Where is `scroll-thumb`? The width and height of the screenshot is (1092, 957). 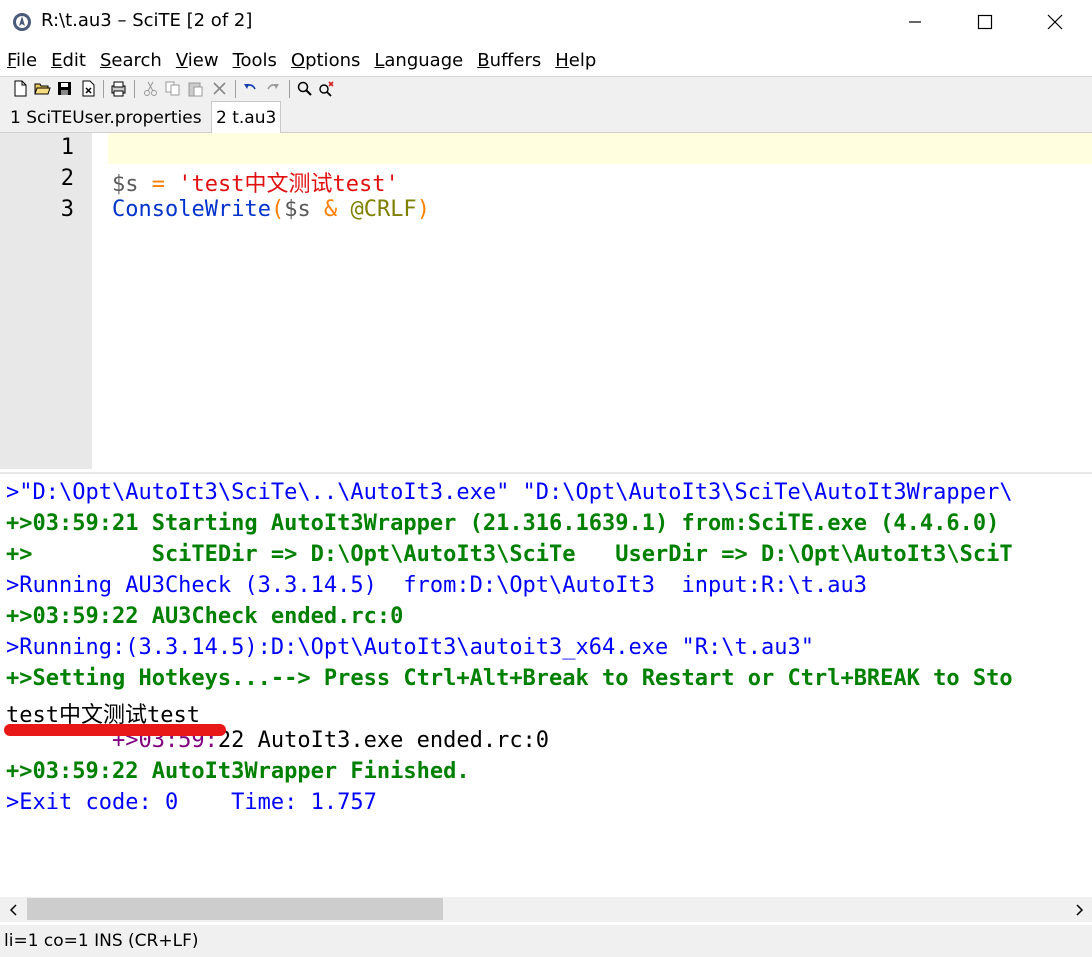 scroll-thumb is located at coordinates (235, 909).